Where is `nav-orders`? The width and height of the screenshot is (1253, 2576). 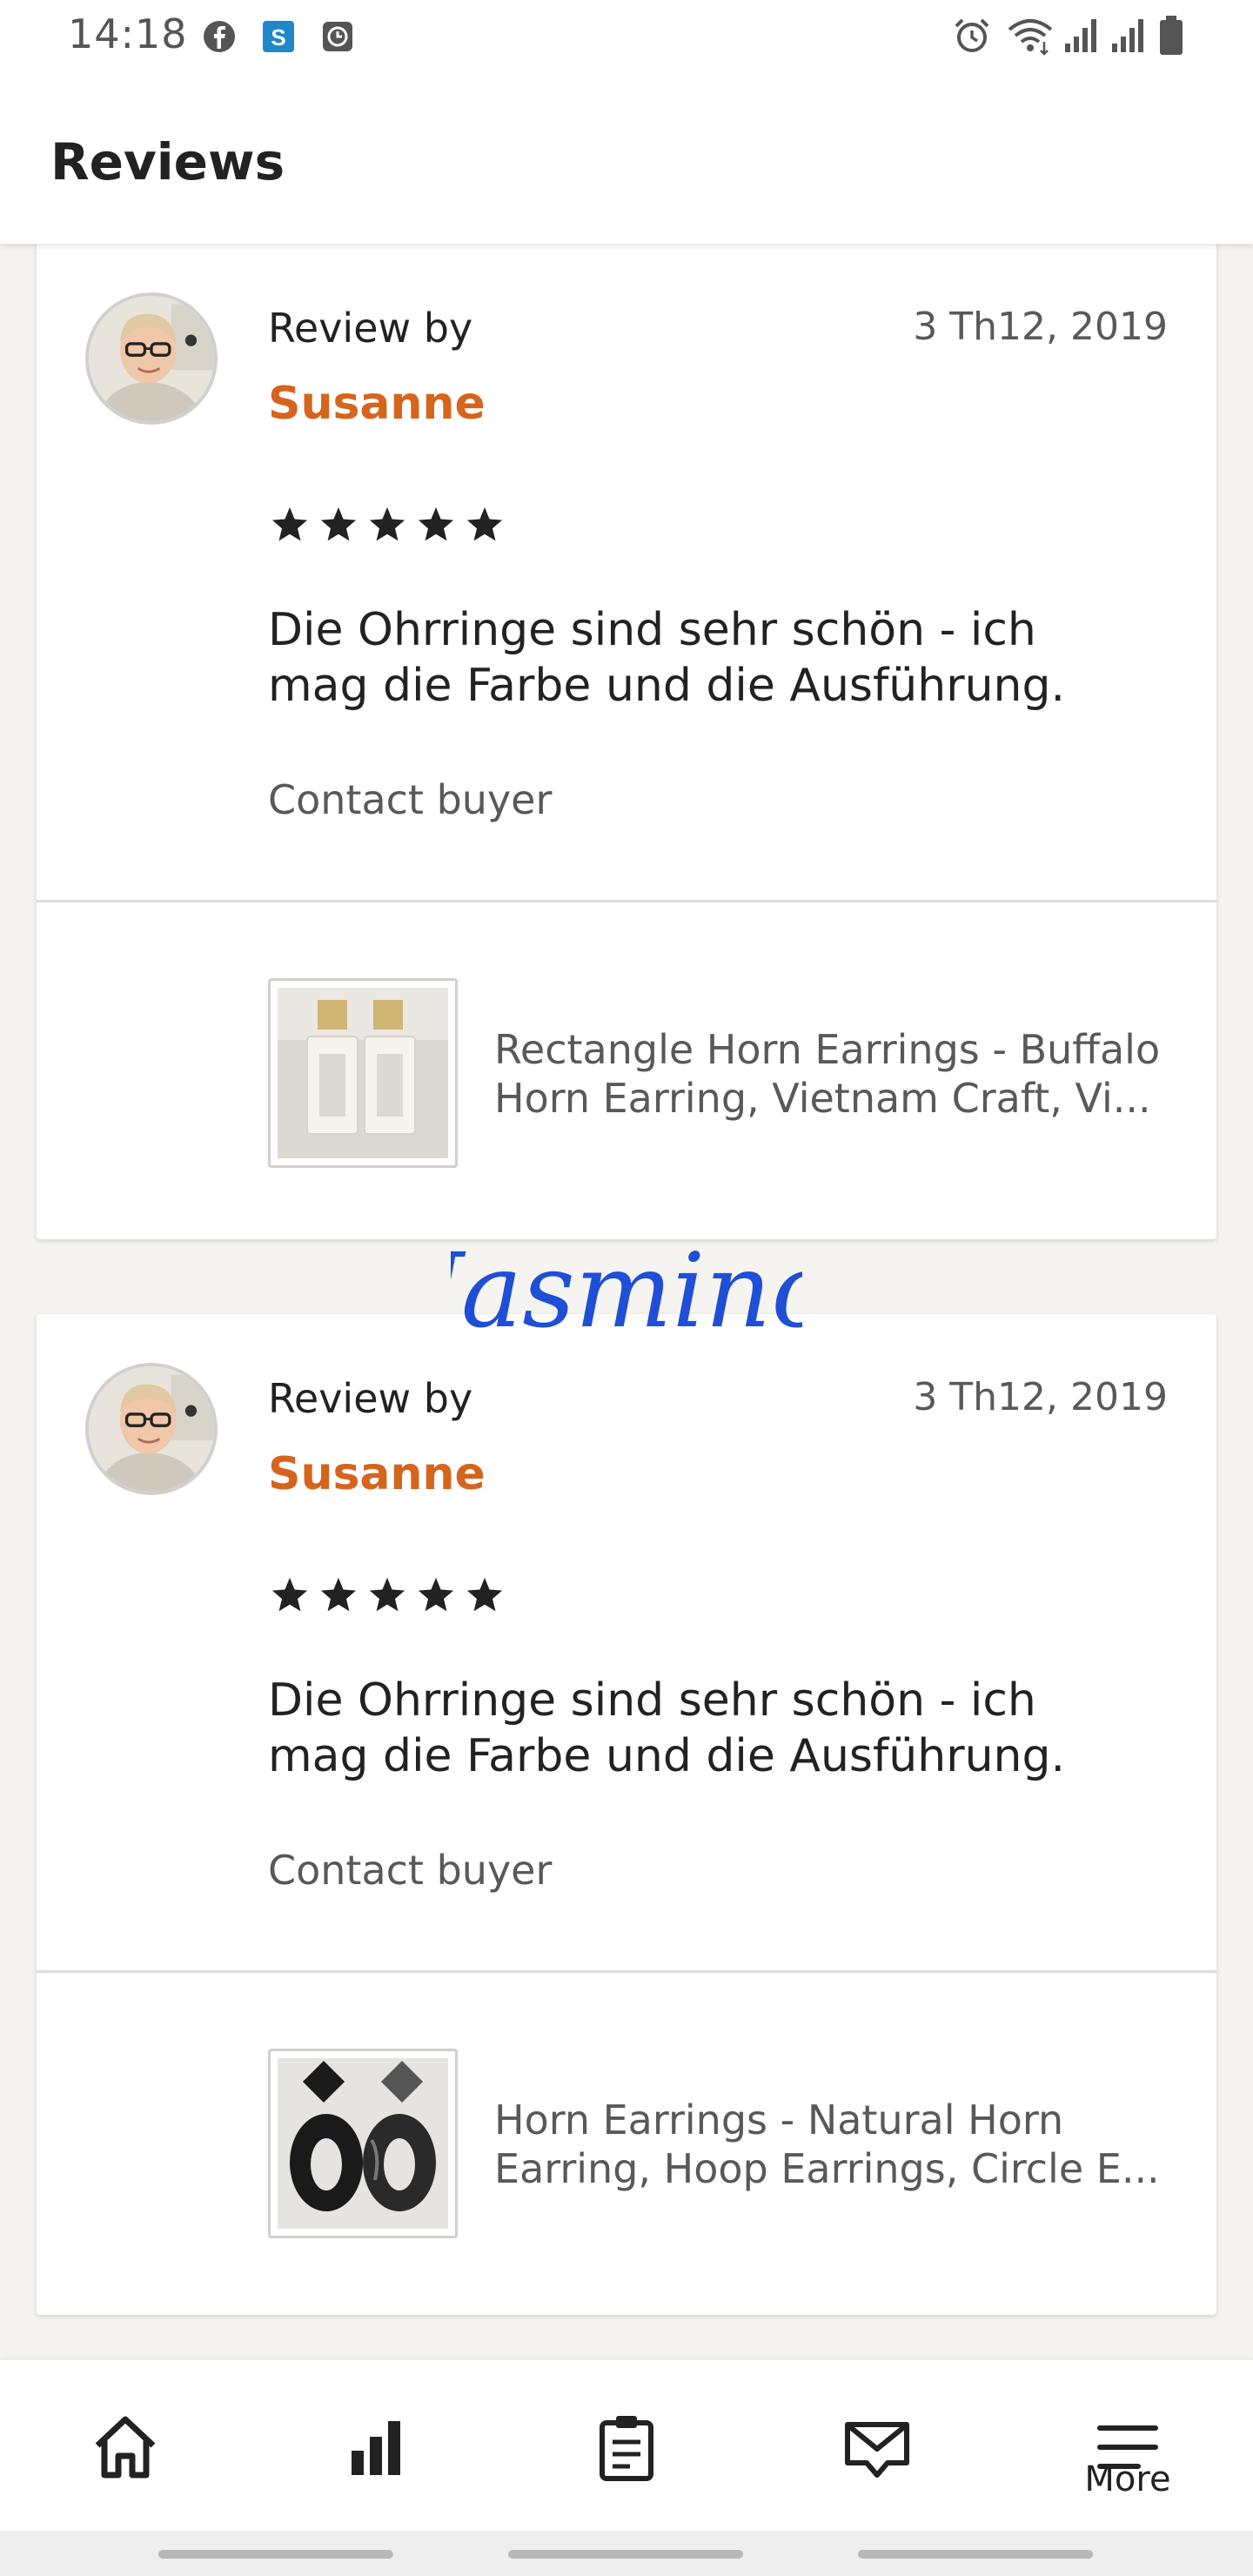 nav-orders is located at coordinates (626, 2445).